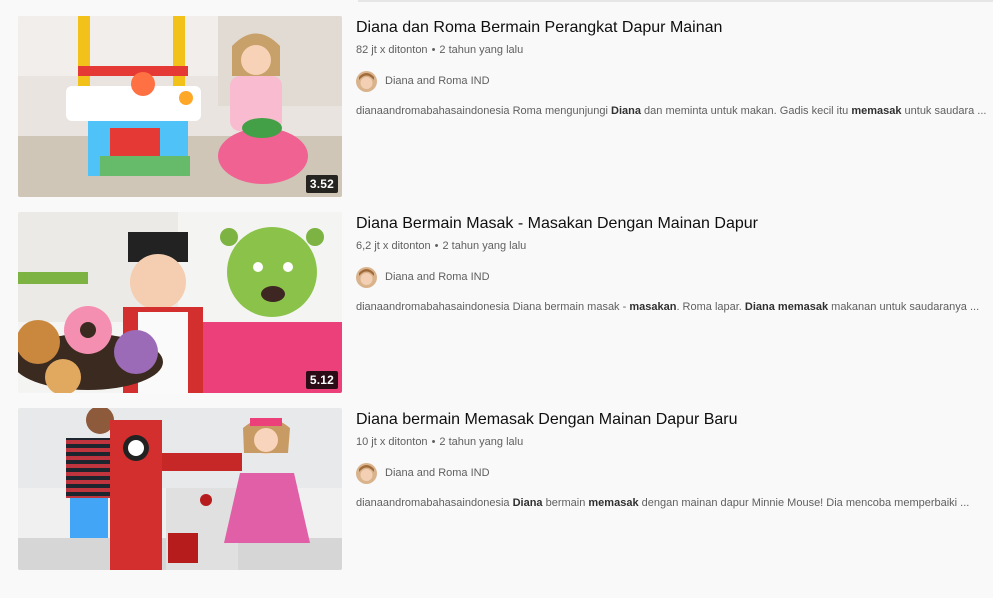 Image resolution: width=993 pixels, height=598 pixels. I want to click on video-thumbnail: 3.52, so click(180, 106).